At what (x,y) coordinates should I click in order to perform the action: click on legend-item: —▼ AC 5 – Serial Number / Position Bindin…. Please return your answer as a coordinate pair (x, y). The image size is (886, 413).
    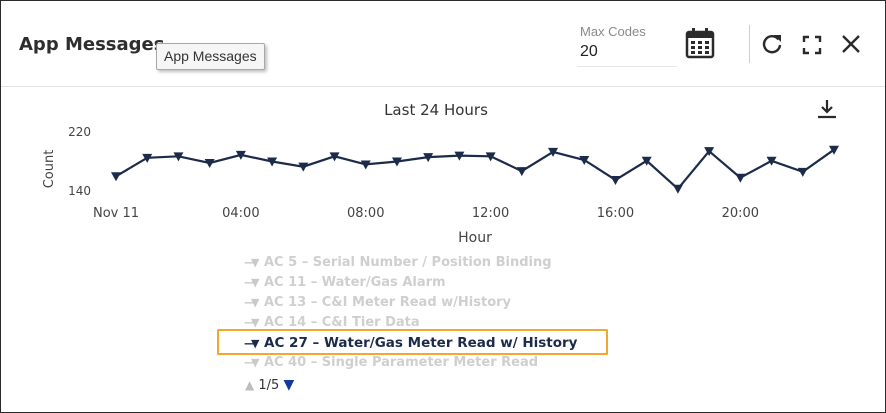
    Looking at the image, I should click on (398, 265).